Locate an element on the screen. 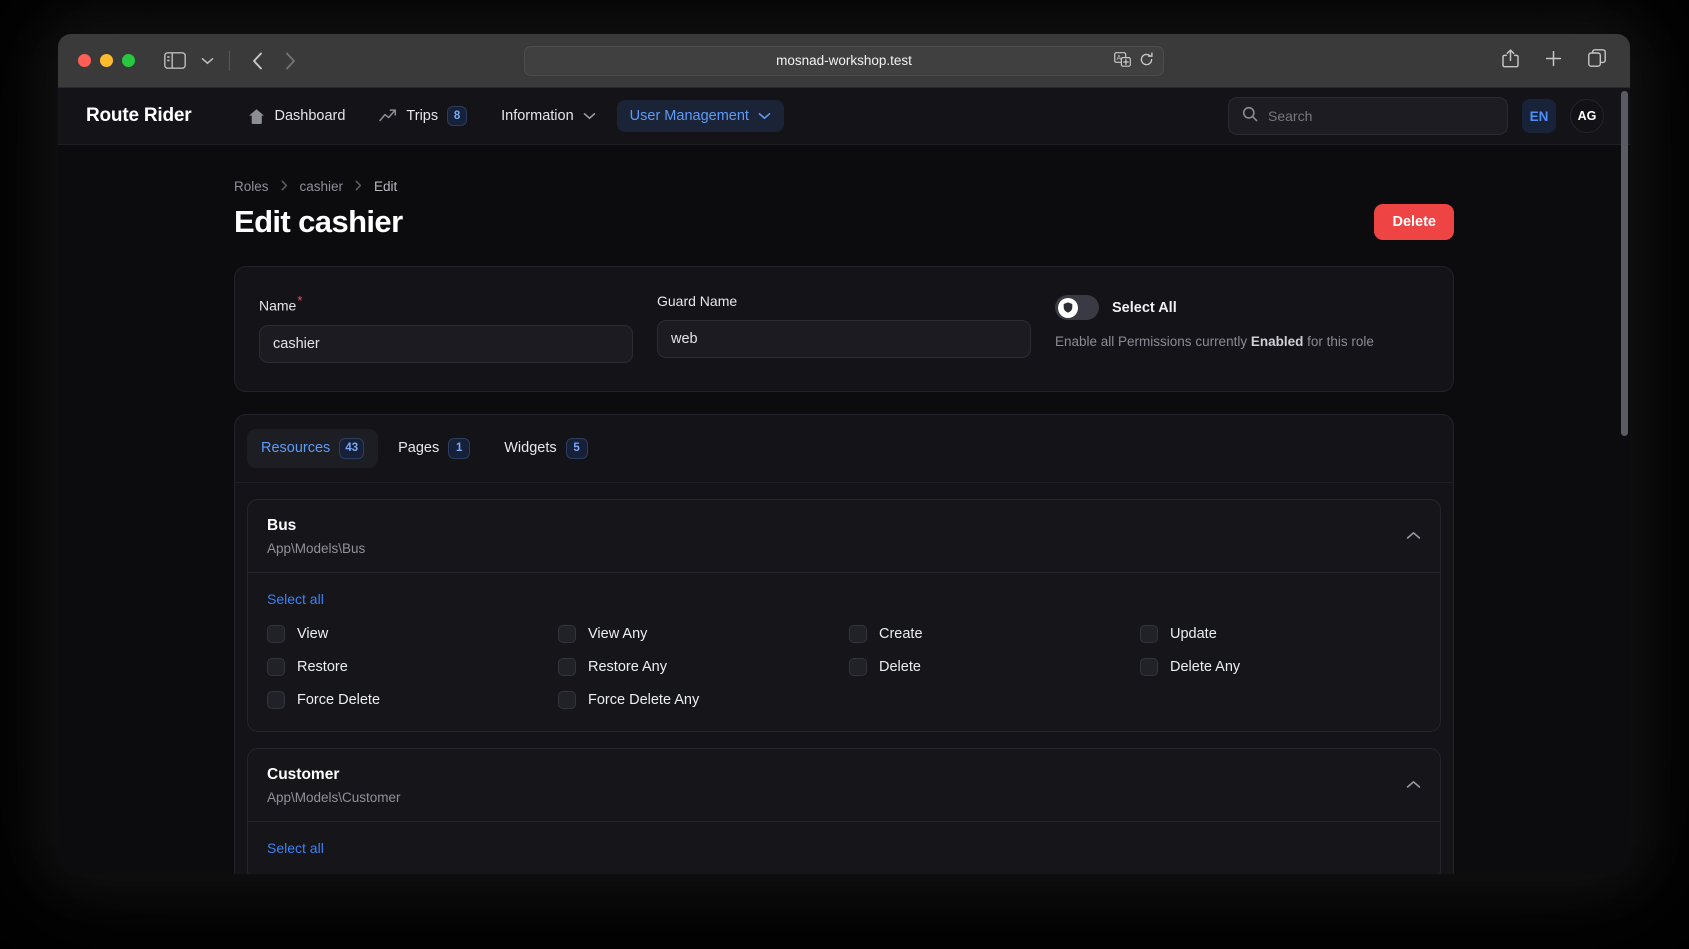 The width and height of the screenshot is (1689, 949). nav-item-dashboard: Dashboard is located at coordinates (296, 116).